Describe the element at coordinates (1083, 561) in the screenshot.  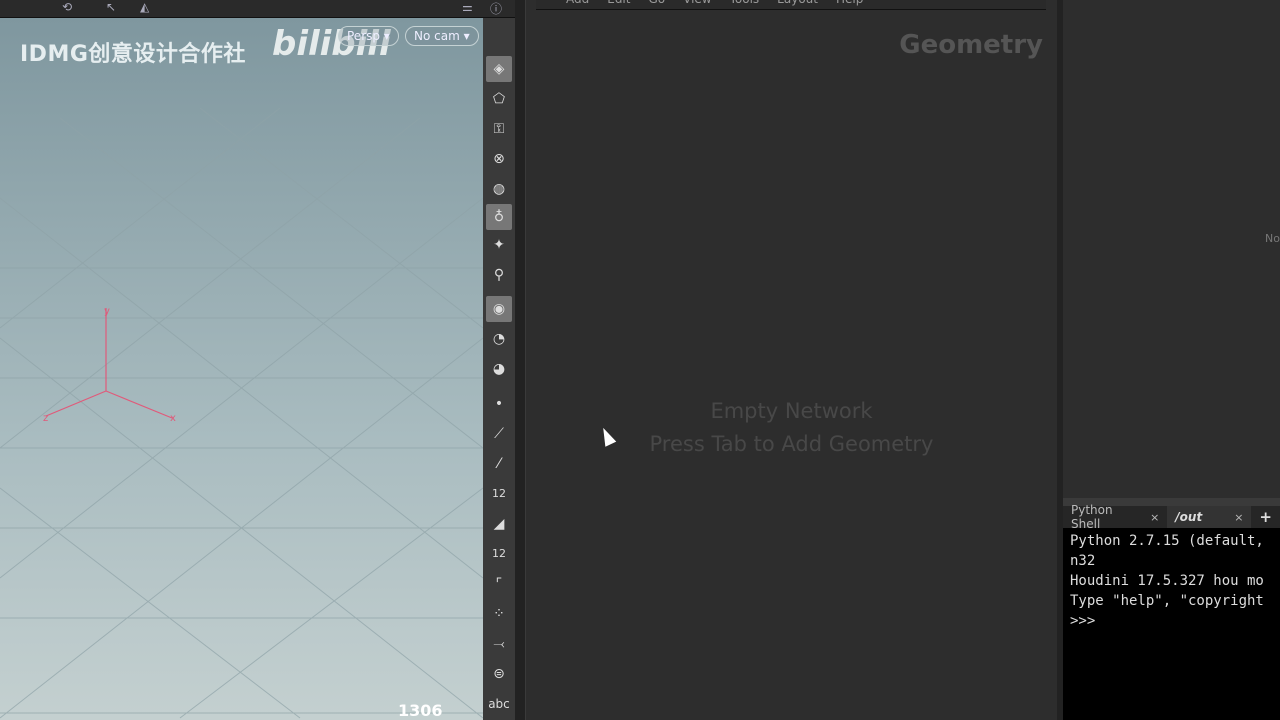
I see `console-line: n32` at that location.